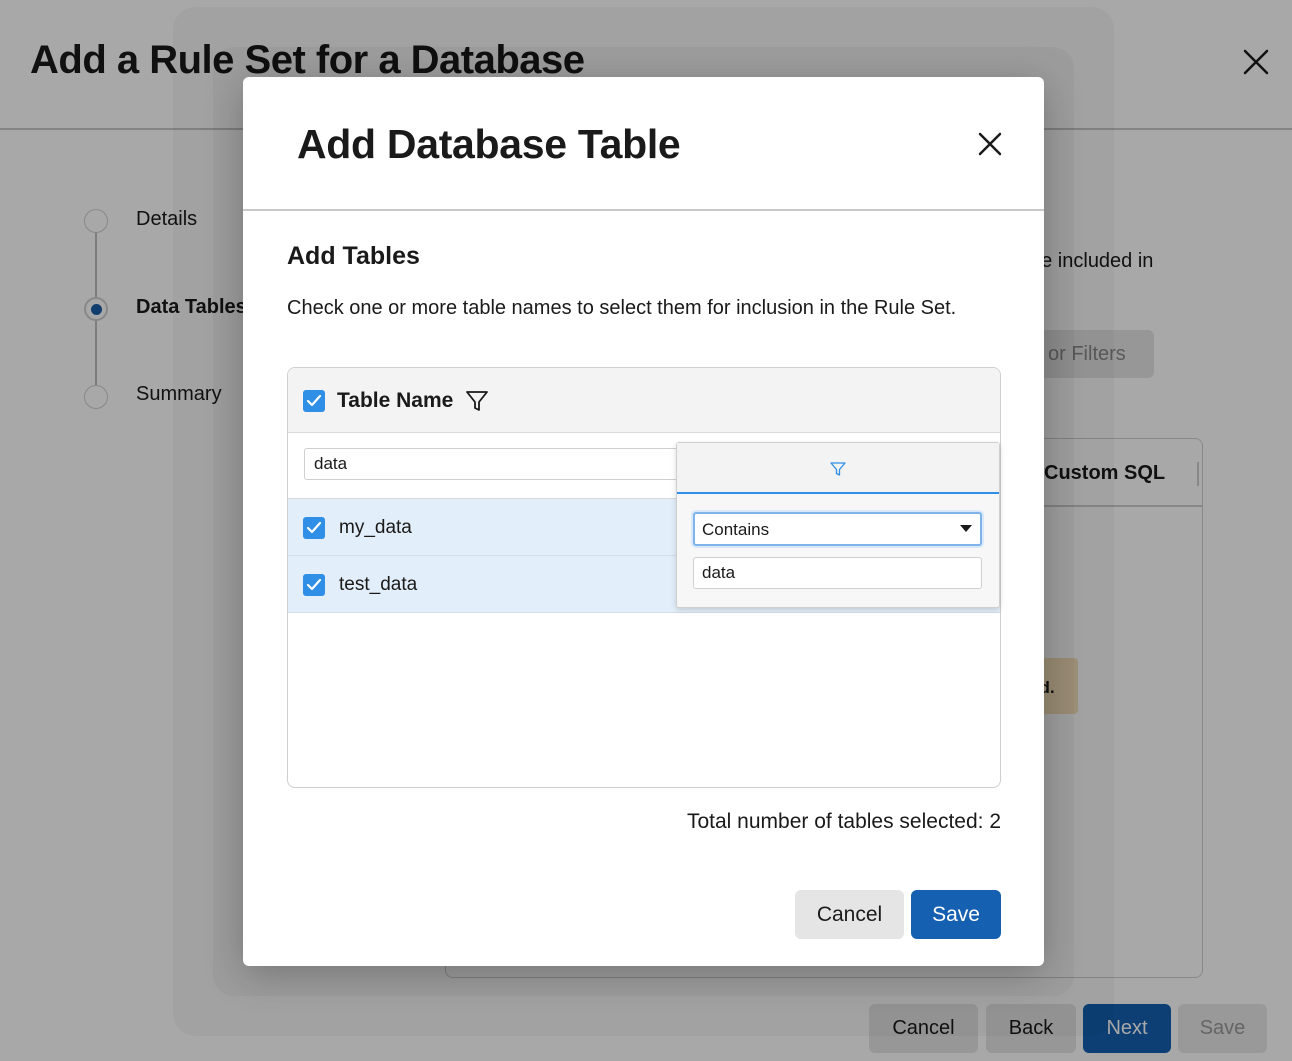 This screenshot has height=1061, width=1292. What do you see at coordinates (375, 527) in the screenshot?
I see `table-name-cell: my_data` at bounding box center [375, 527].